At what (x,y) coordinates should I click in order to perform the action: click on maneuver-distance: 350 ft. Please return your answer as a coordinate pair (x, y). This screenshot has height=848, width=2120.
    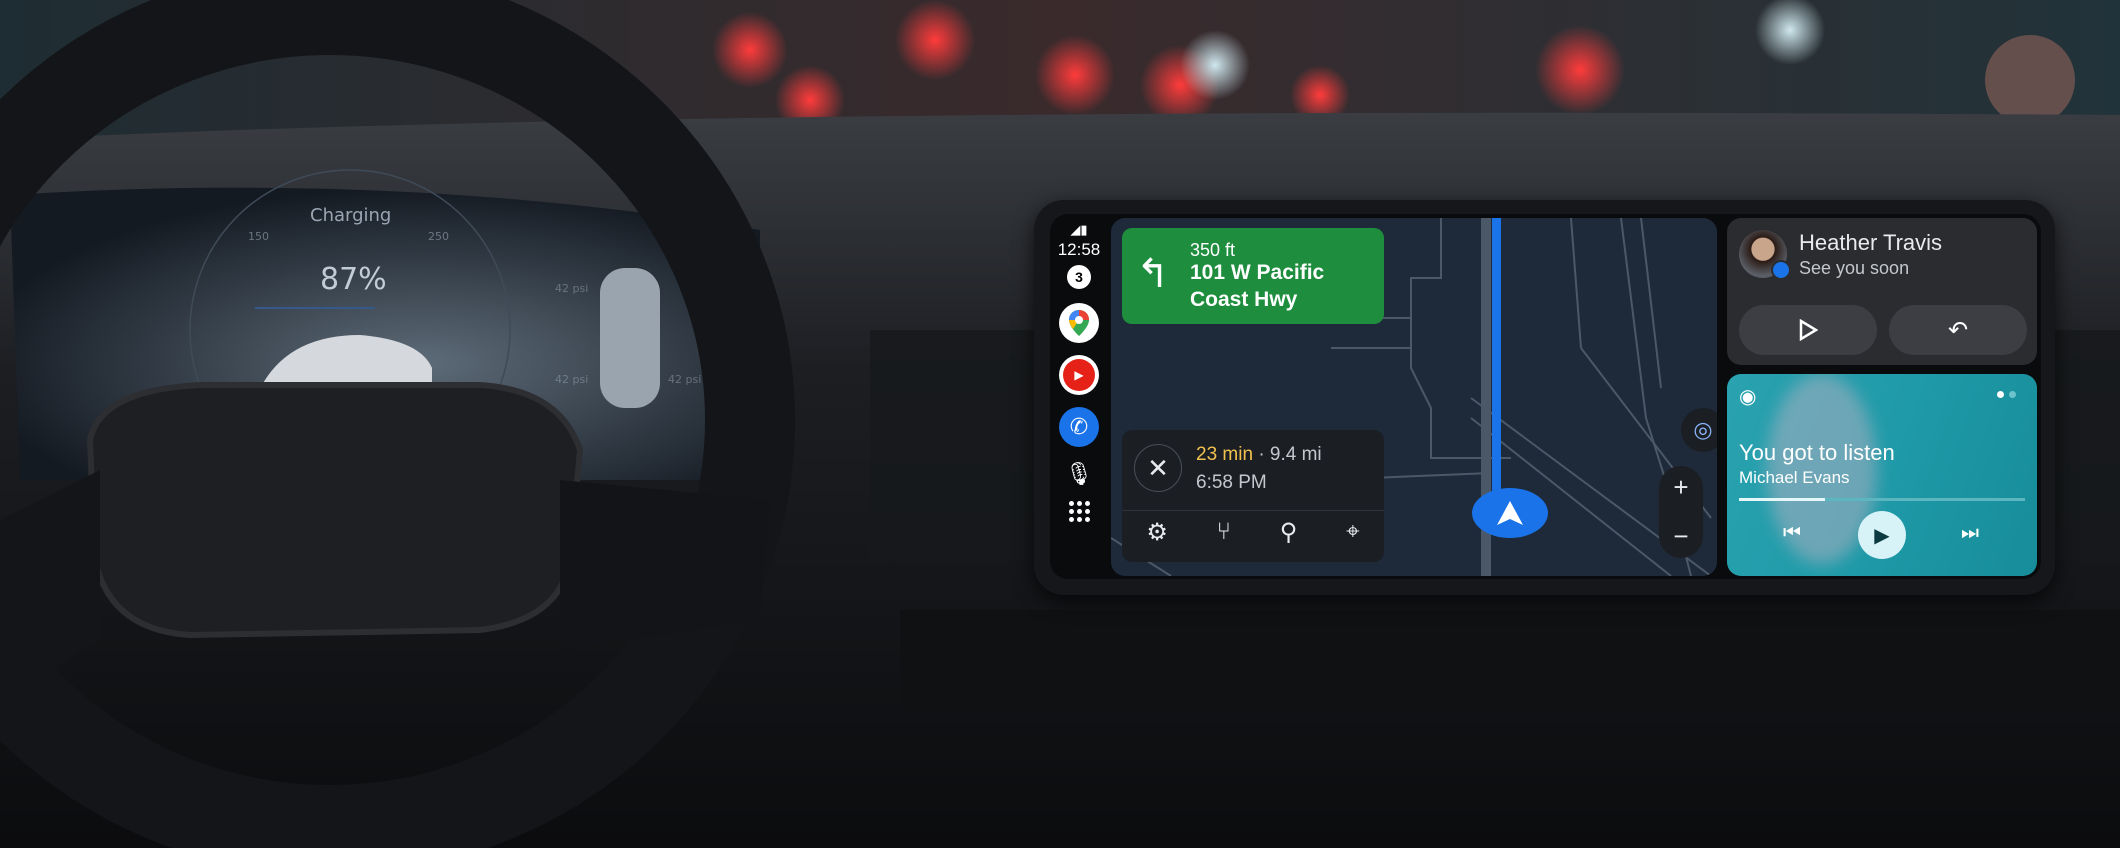
    Looking at the image, I should click on (1213, 250).